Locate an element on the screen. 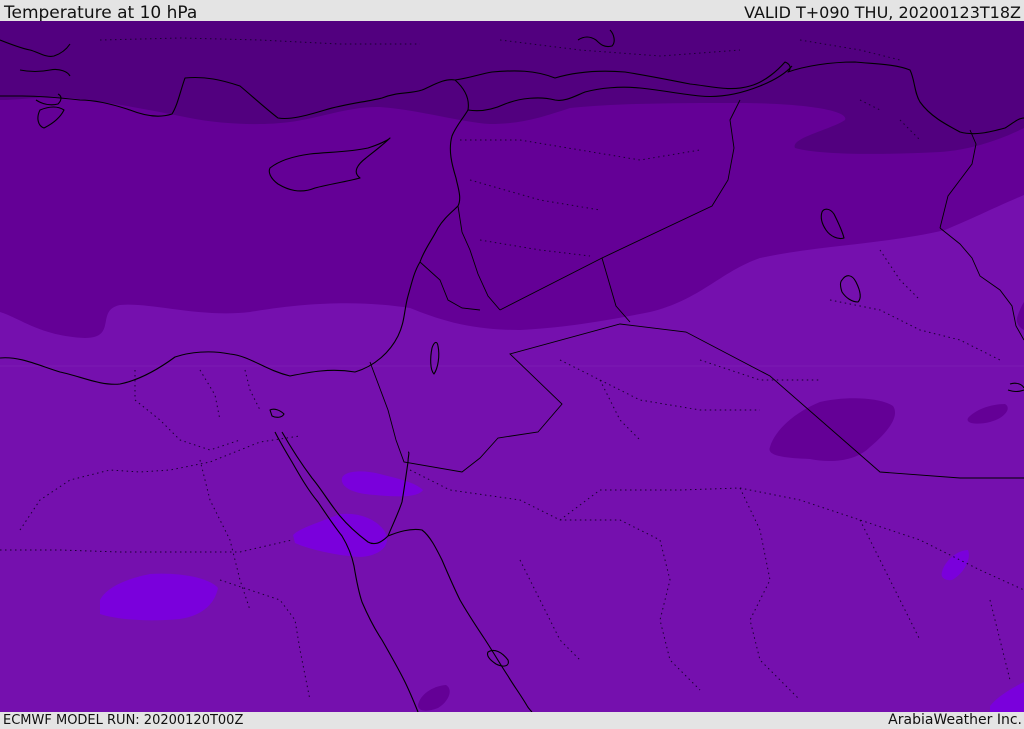 This screenshot has height=729, width=1024. map-title: Temperature at 10 hPa is located at coordinates (101, 13).